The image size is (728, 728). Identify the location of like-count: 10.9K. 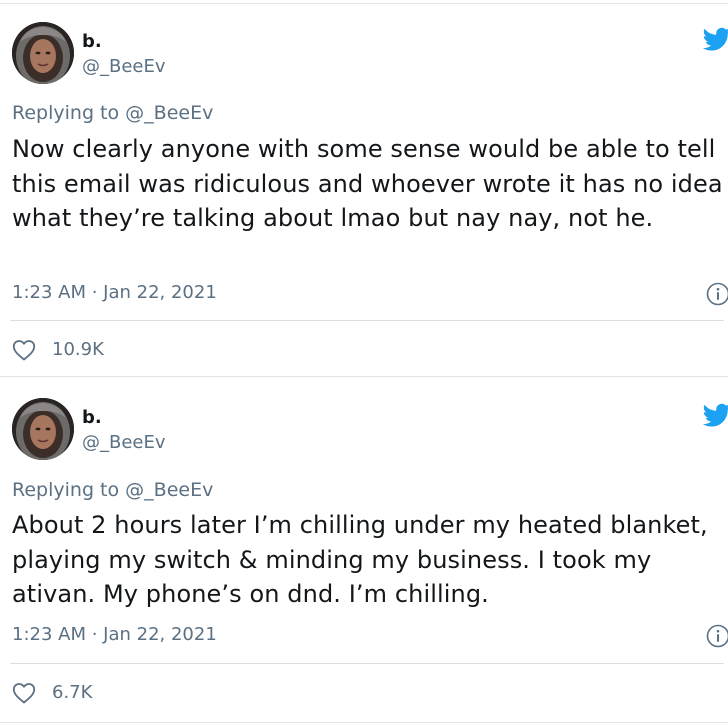
(78, 349).